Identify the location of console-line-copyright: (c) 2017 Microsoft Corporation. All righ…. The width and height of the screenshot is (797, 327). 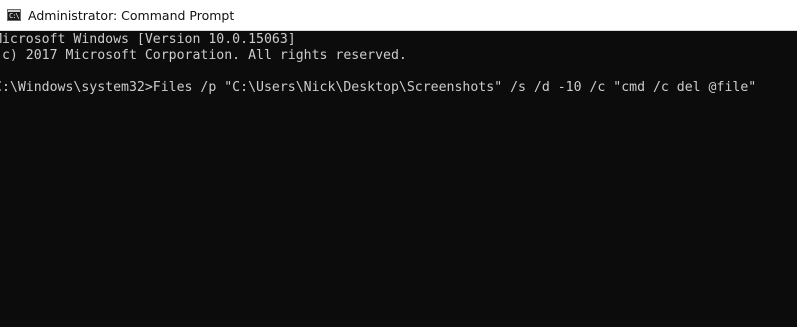
(203, 55).